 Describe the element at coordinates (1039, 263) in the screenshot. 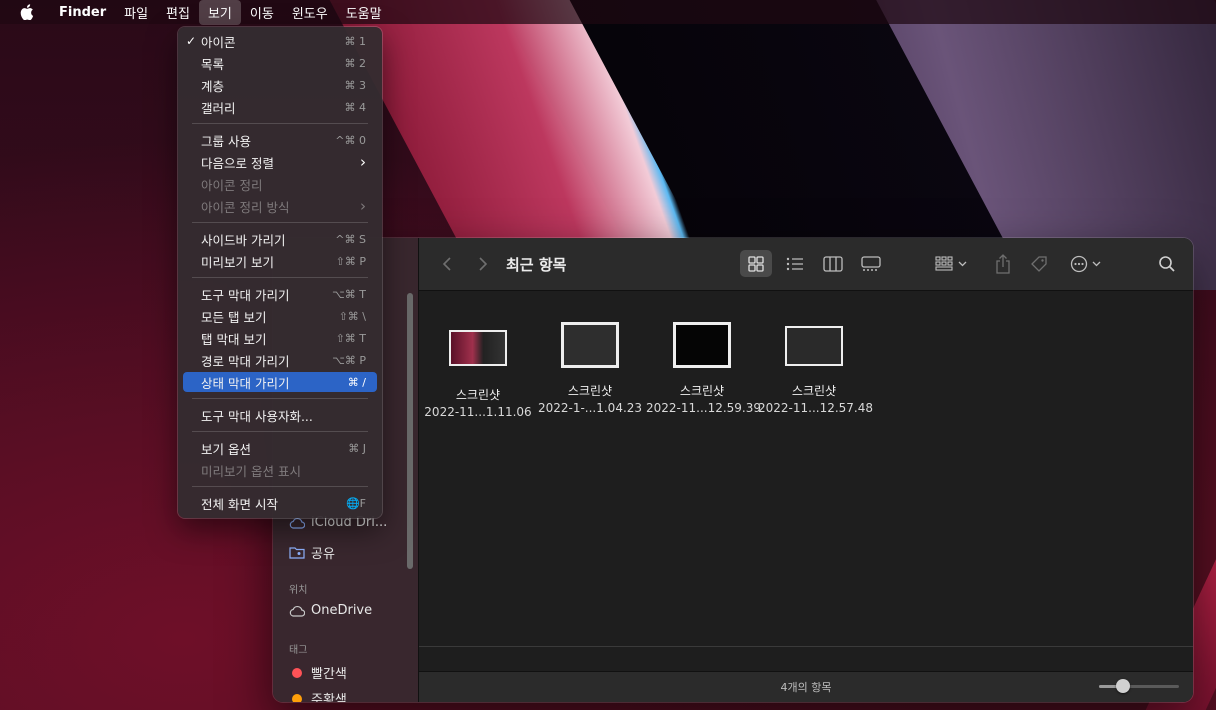

I see `tag-icon` at that location.